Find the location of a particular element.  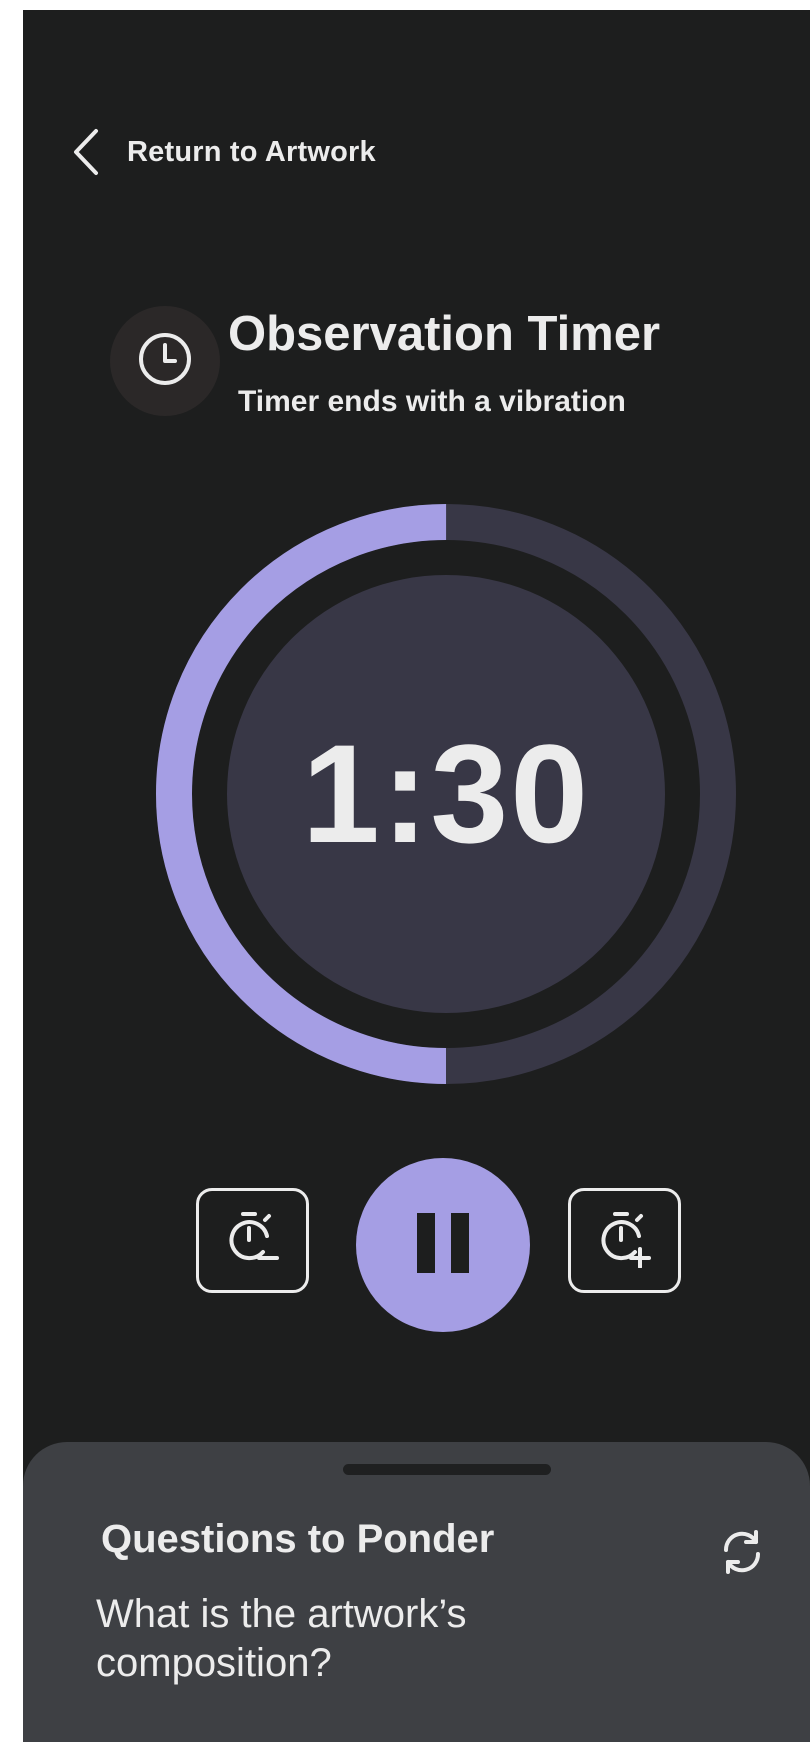

clock-icon is located at coordinates (165, 361).